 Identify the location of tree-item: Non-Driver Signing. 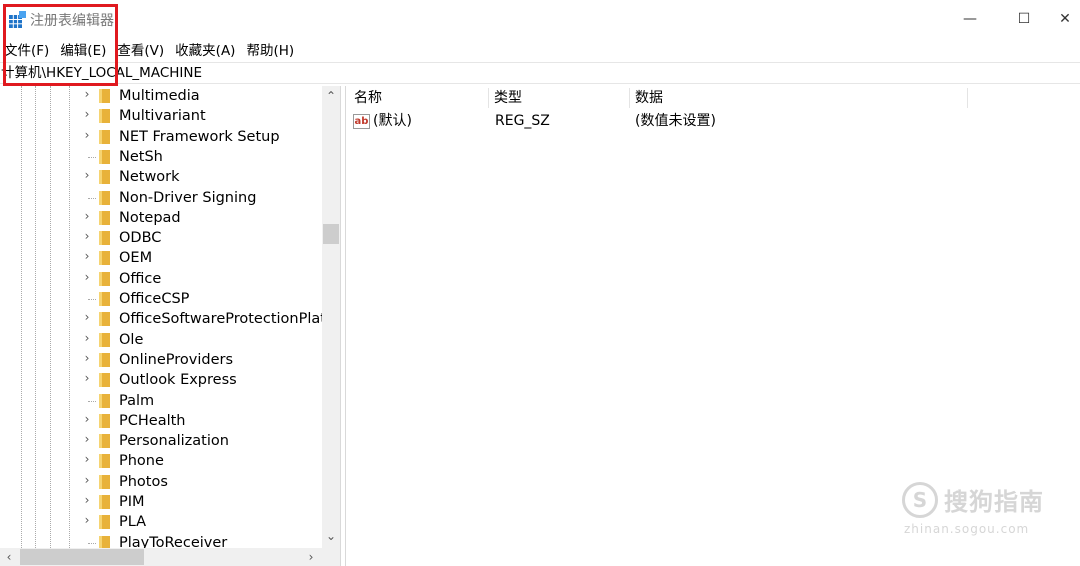
(161, 198).